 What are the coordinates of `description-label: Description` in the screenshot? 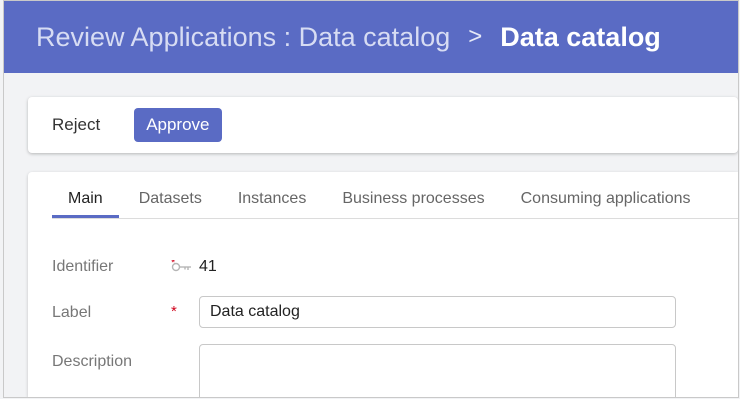 It's located at (92, 361).